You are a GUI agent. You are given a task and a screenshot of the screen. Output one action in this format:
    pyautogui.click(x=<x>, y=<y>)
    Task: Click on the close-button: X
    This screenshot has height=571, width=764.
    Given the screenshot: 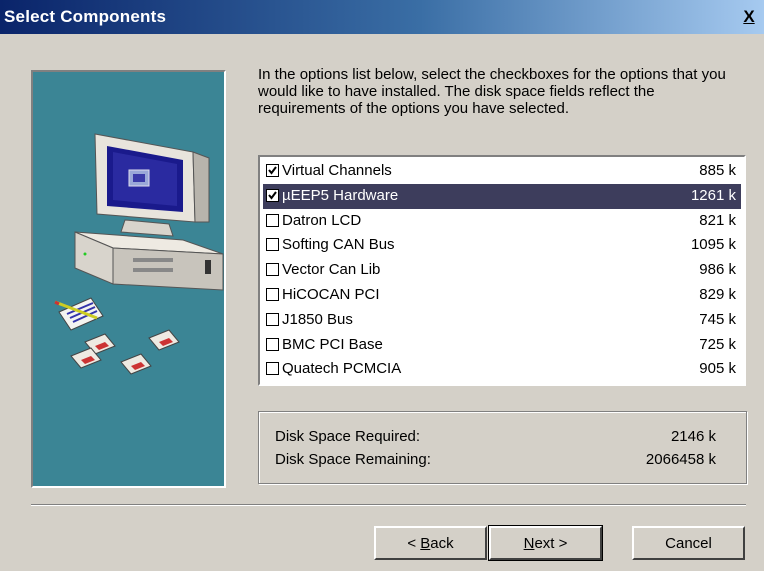 What is the action you would take?
    pyautogui.click(x=749, y=17)
    